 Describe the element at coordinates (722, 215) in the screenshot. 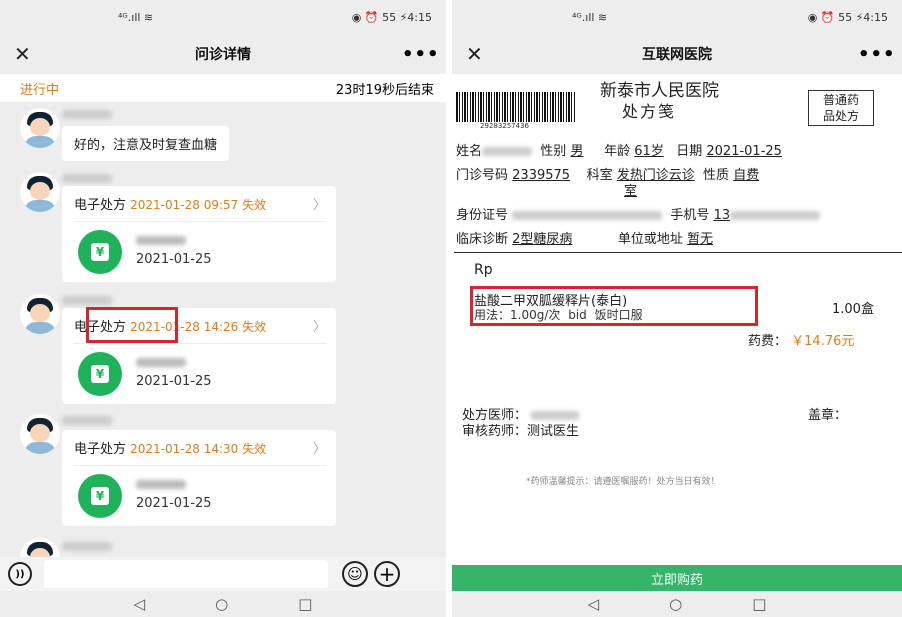

I see `phone-prefix: 13` at that location.